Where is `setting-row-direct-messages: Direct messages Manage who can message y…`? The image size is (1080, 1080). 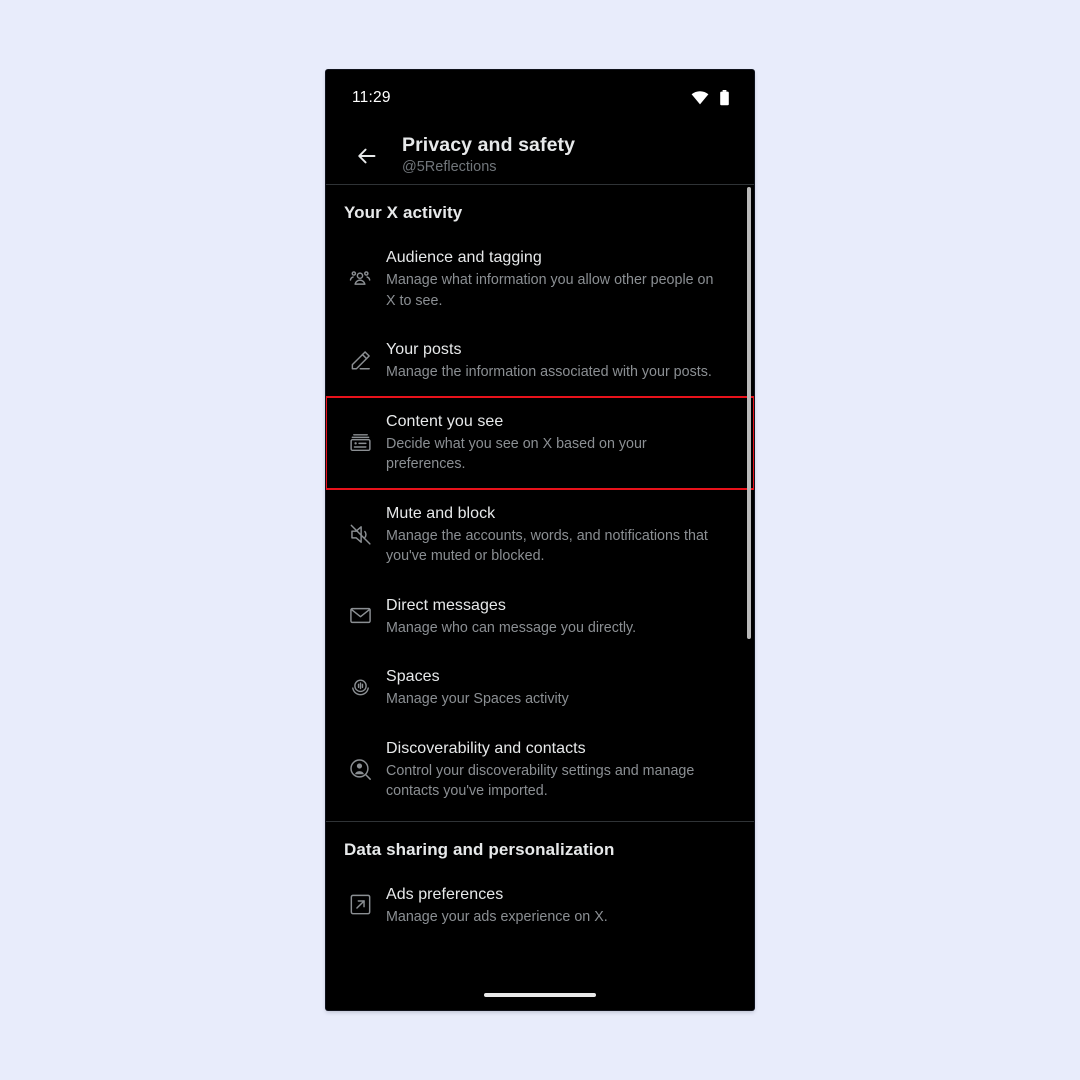
setting-row-direct-messages: Direct messages Manage who can message y… is located at coordinates (540, 617).